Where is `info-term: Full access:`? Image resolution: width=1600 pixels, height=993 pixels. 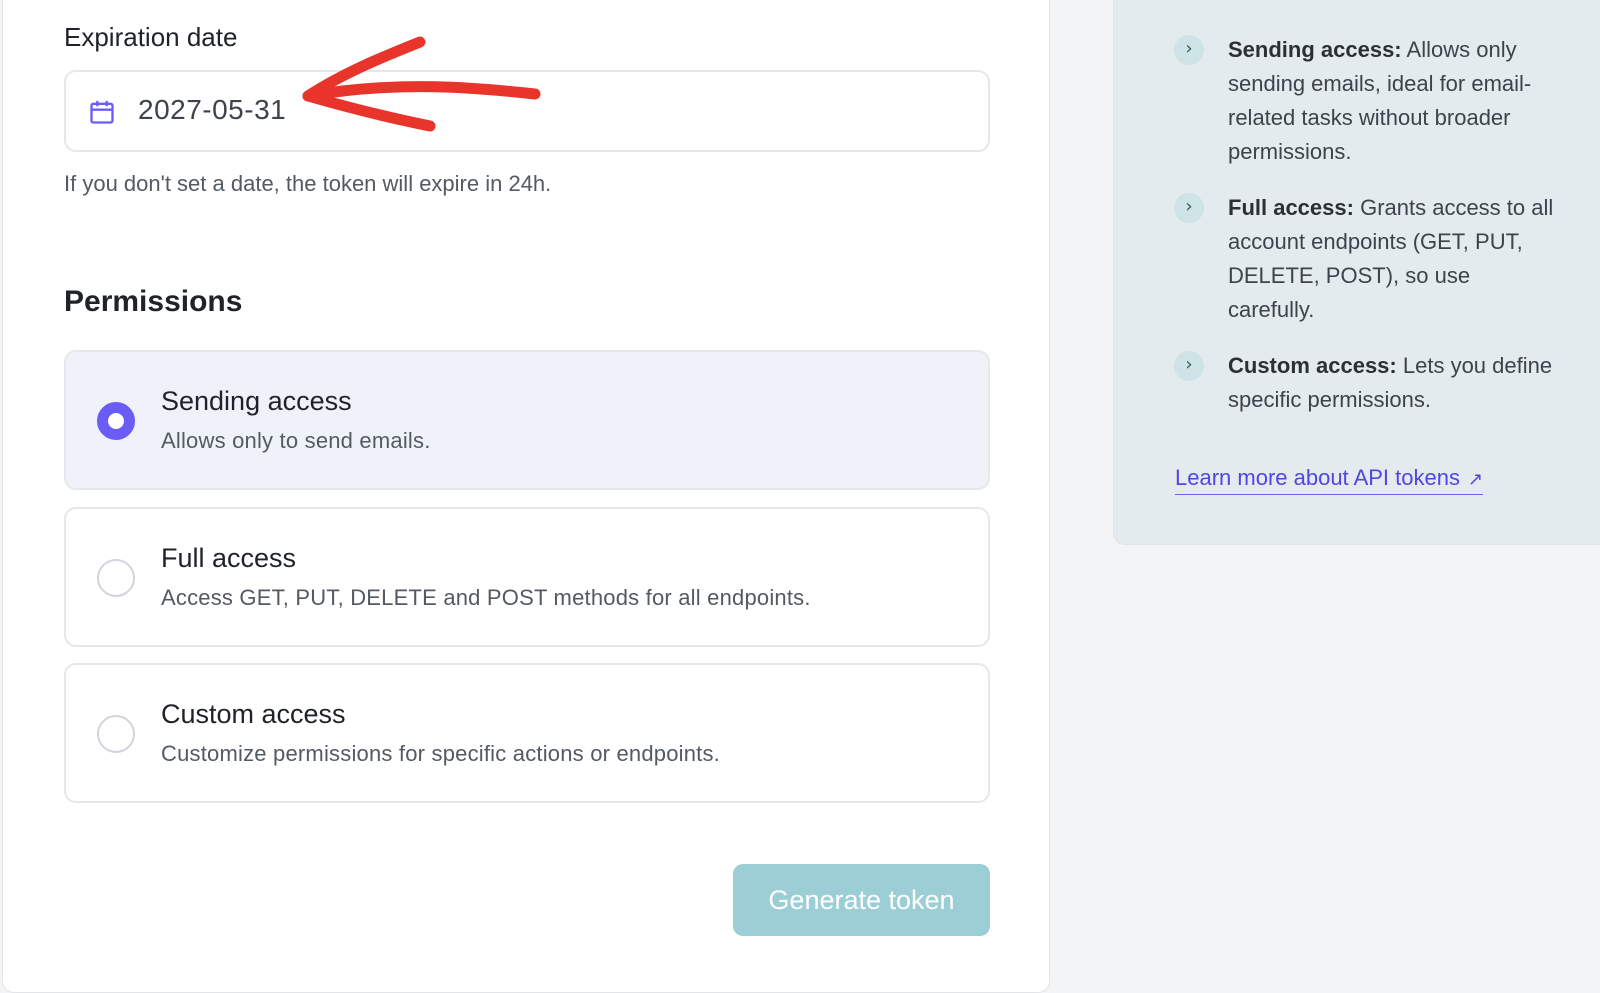
info-term: Full access: is located at coordinates (1291, 207).